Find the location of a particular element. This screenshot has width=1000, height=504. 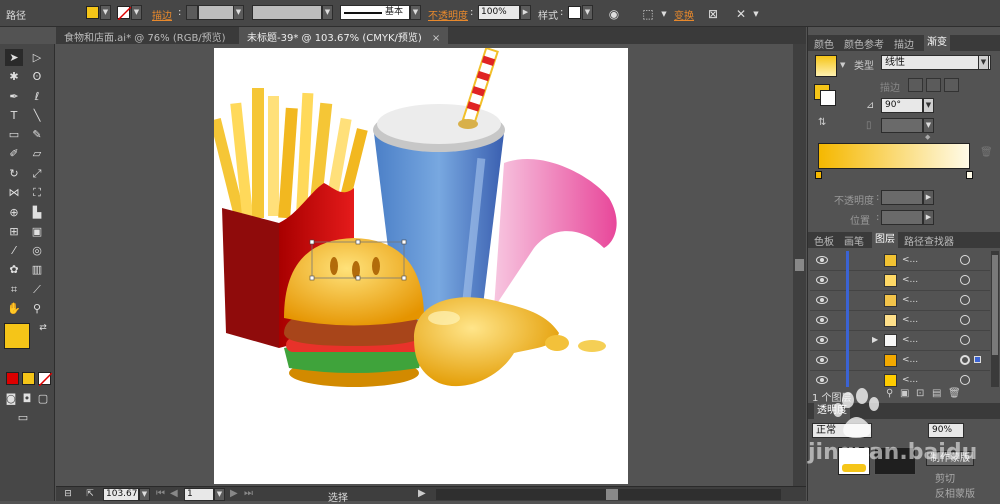

flip-icon: ✕ is located at coordinates (741, 14).